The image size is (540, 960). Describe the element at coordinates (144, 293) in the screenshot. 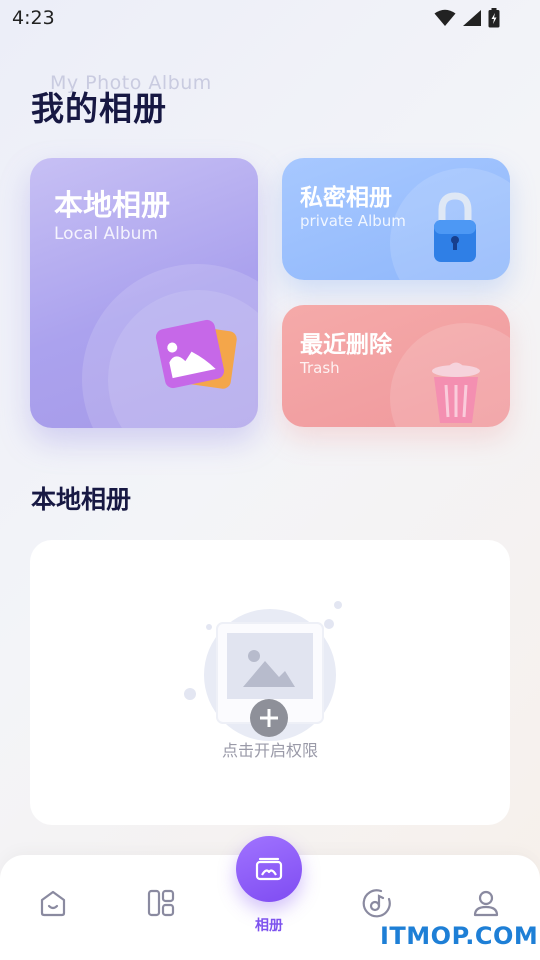

I see `local-album-card: 本地相册 Local Album` at that location.